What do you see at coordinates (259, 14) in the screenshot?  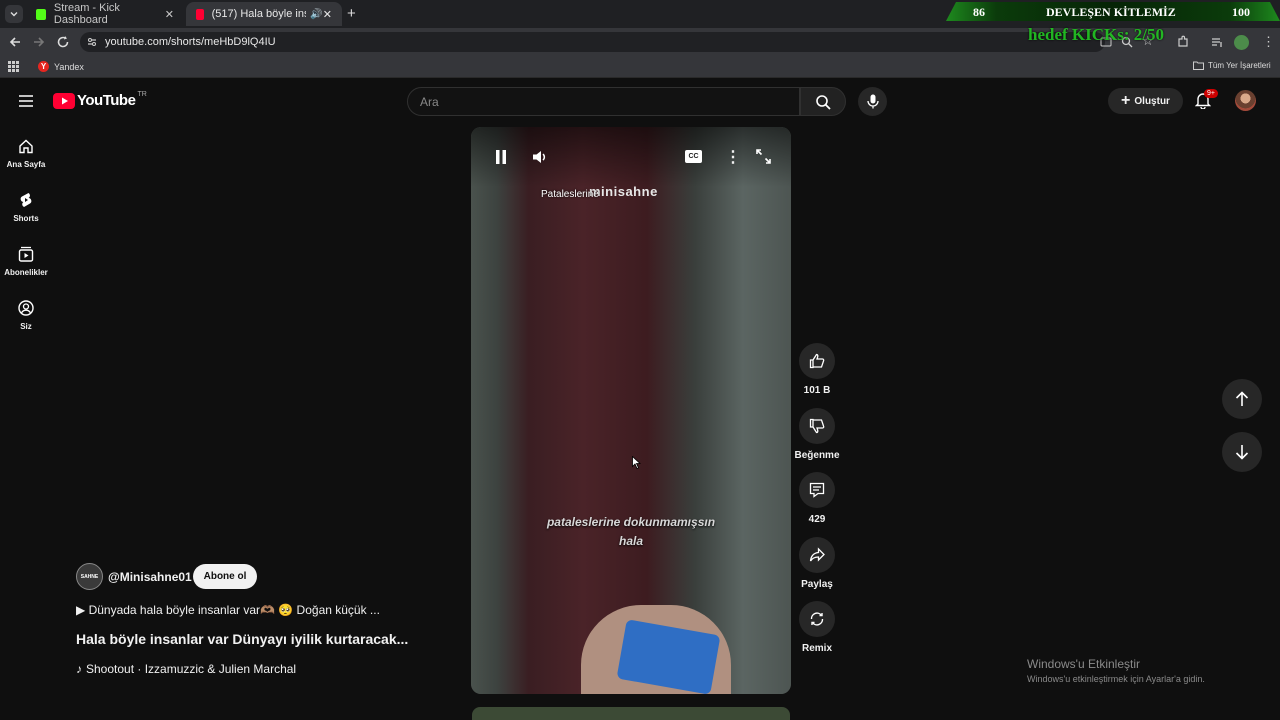 I see `tab-title: (517) Hala böyle insanlar va` at bounding box center [259, 14].